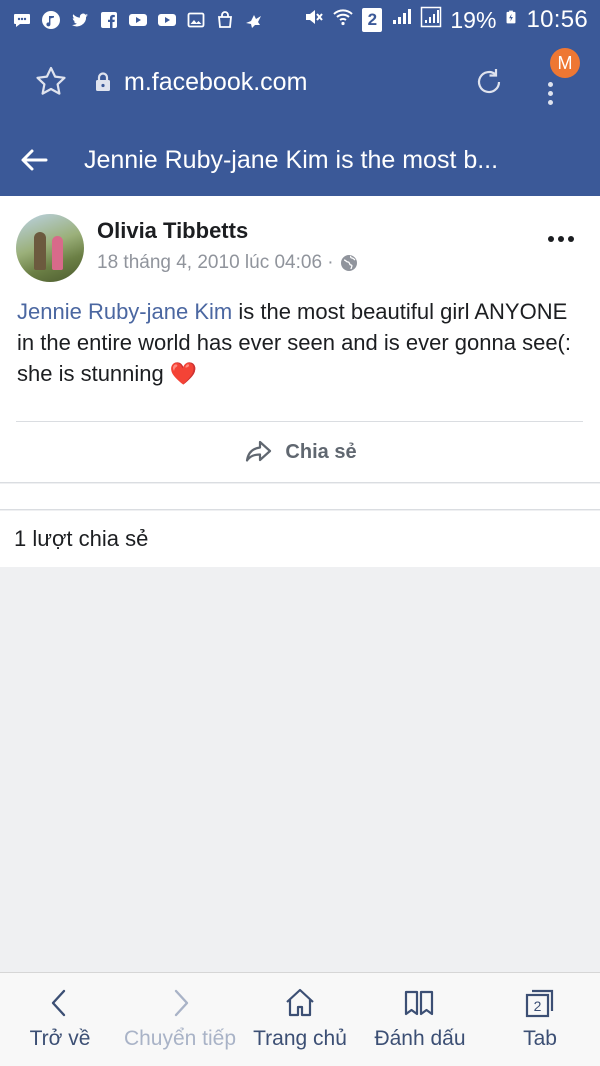 Image resolution: width=600 pixels, height=1066 pixels. What do you see at coordinates (22, 20) in the screenshot?
I see `chat-icon` at bounding box center [22, 20].